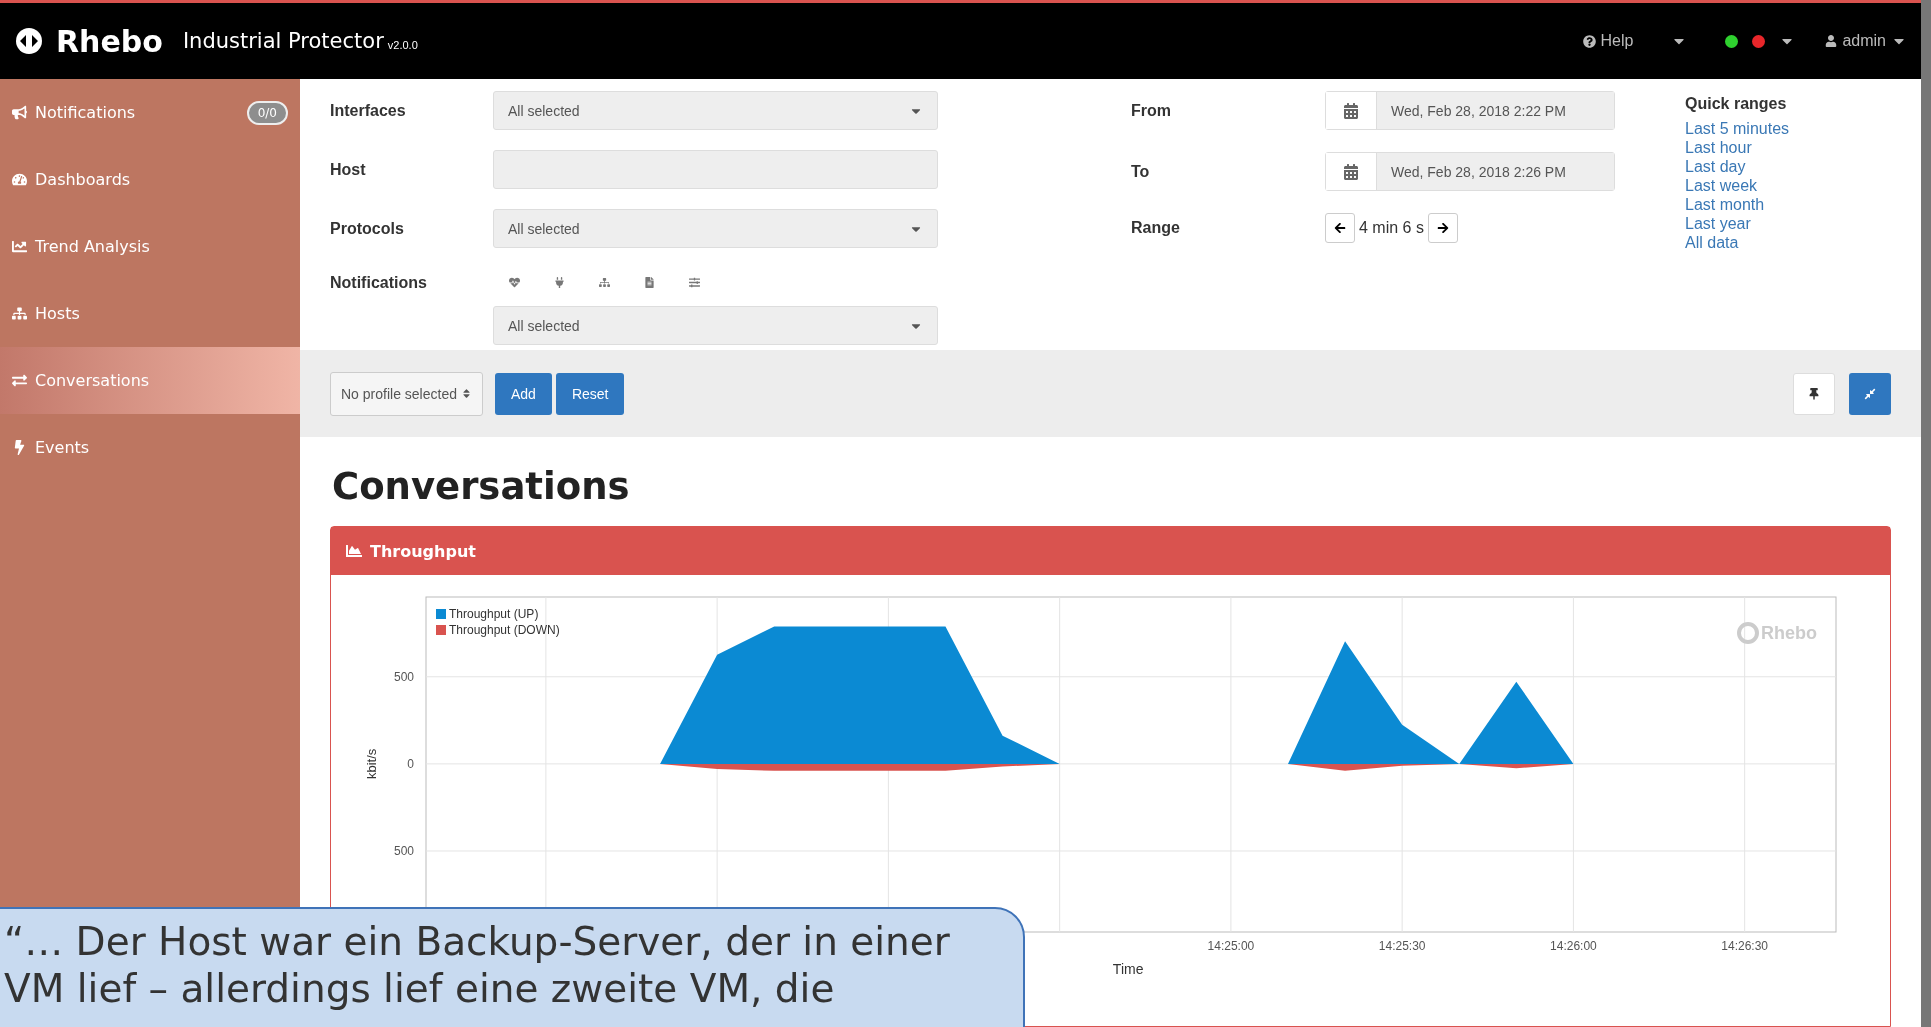 The width and height of the screenshot is (1931, 1027). What do you see at coordinates (715, 110) in the screenshot?
I see `interfaces-dropdown: All selected` at bounding box center [715, 110].